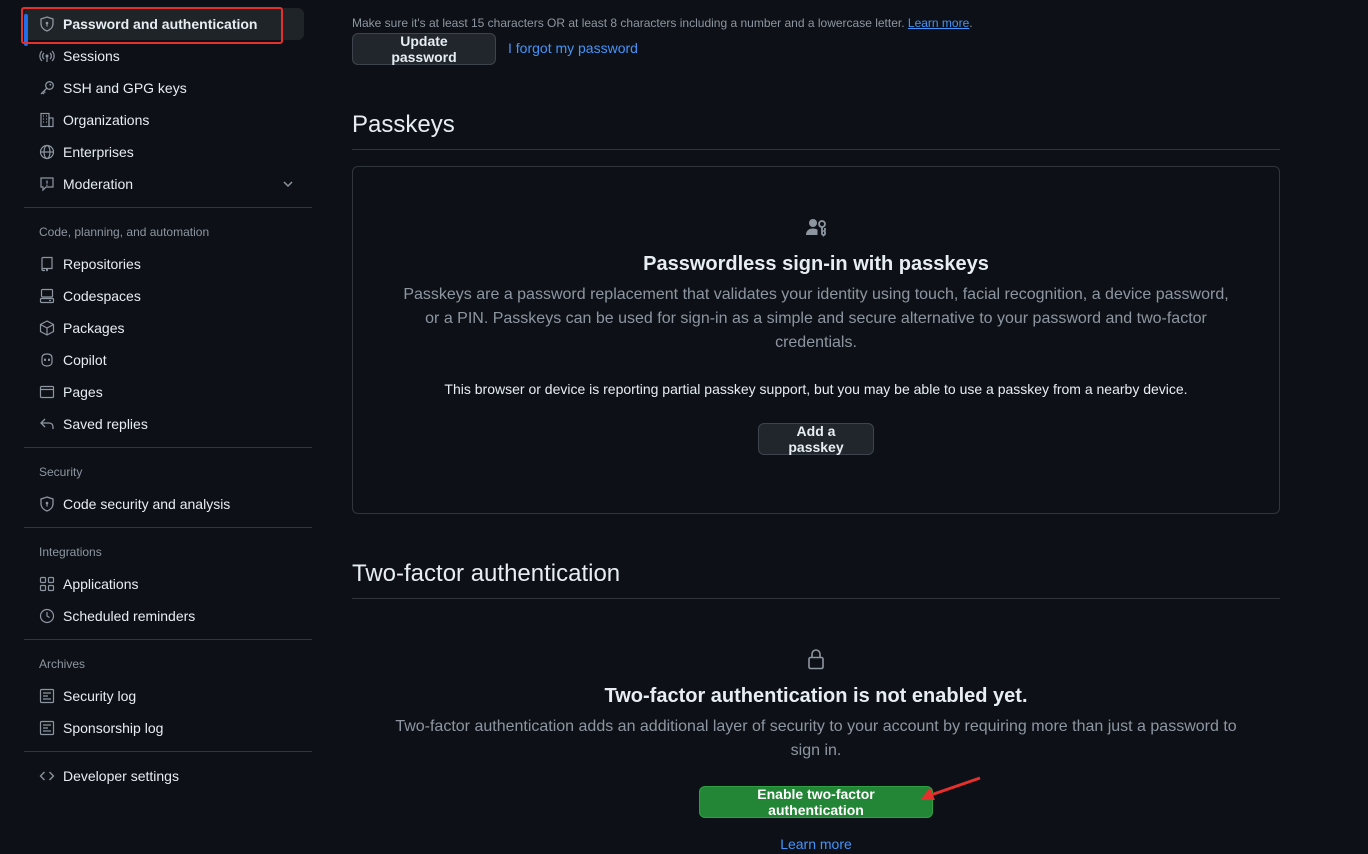 The image size is (1368, 854). I want to click on codespaces-icon, so click(47, 296).